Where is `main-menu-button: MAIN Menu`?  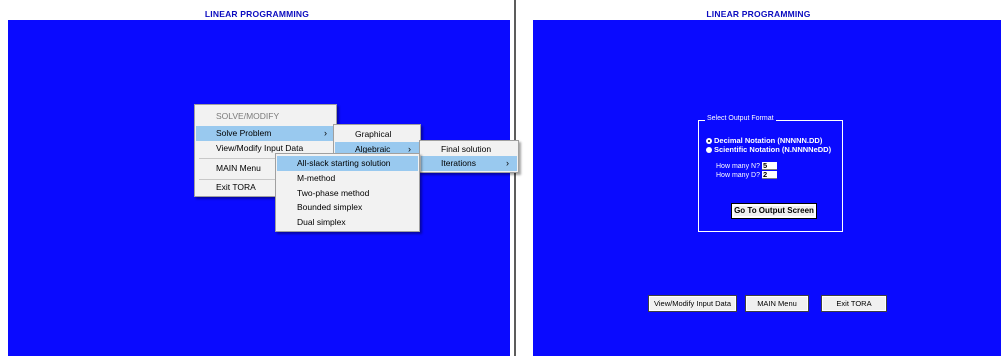
main-menu-button: MAIN Menu is located at coordinates (777, 303).